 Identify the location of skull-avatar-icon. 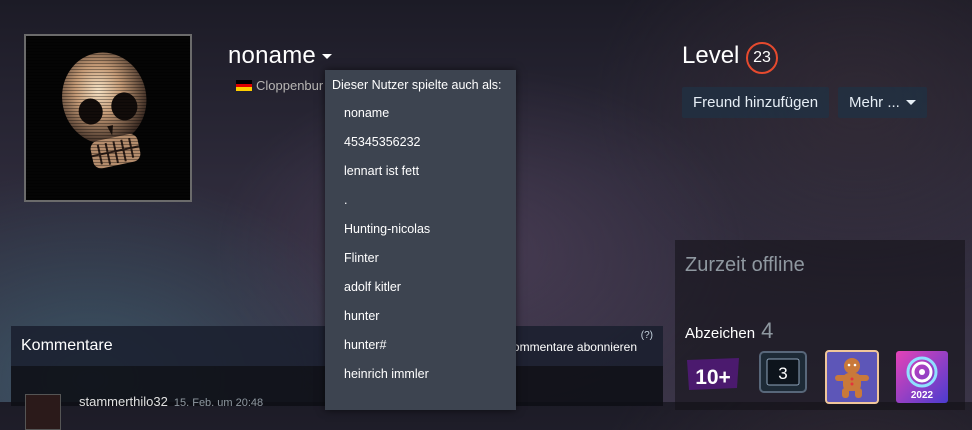
(108, 118).